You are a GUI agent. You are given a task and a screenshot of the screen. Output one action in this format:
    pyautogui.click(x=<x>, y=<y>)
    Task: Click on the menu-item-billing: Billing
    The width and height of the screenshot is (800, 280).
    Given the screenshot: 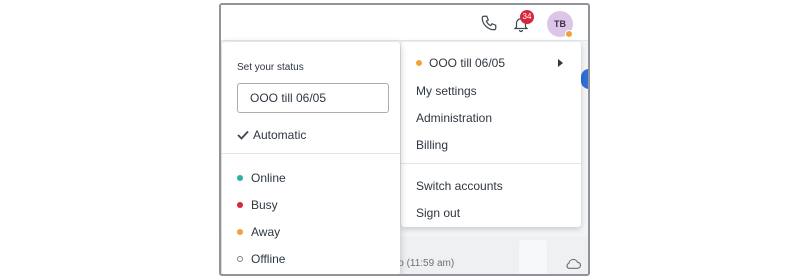 What is the action you would take?
    pyautogui.click(x=432, y=145)
    